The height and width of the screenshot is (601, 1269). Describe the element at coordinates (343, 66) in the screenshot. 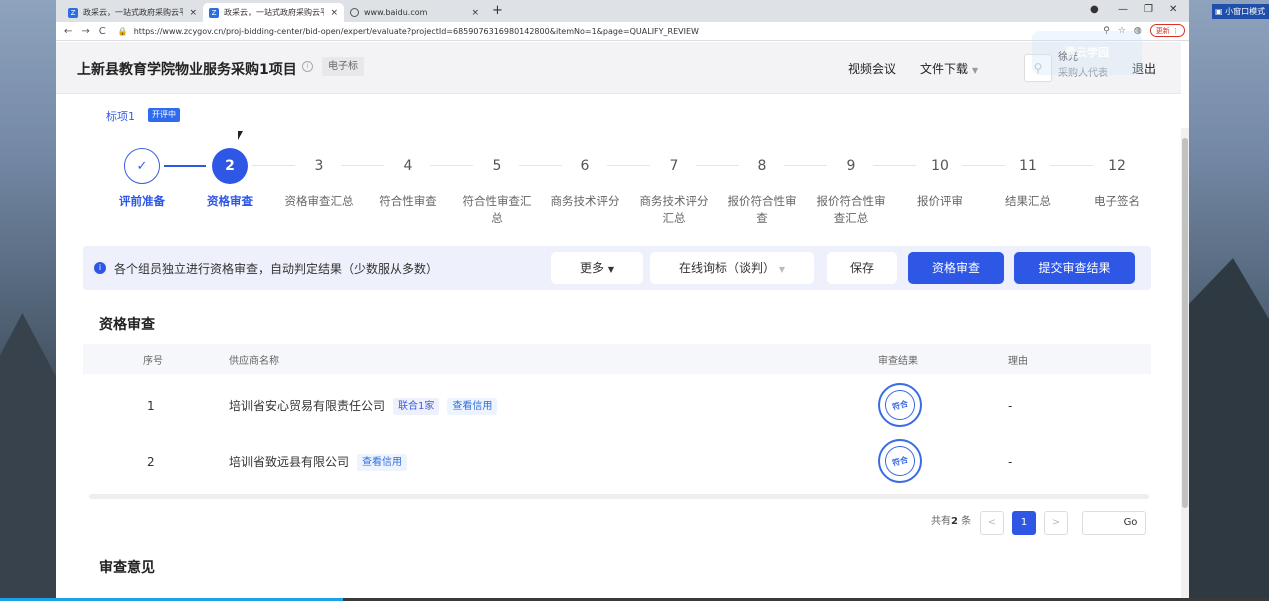

I see `bid-type-tag: 电子标` at that location.